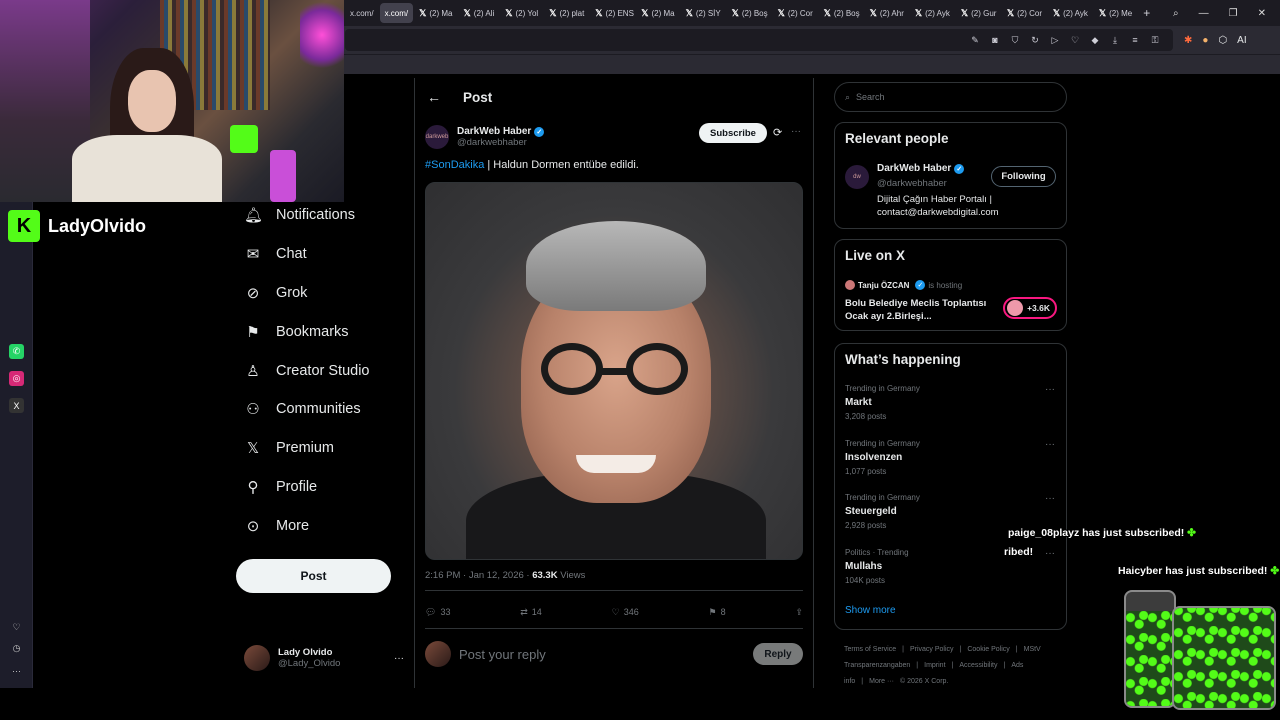 The width and height of the screenshot is (1280, 720). Describe the element at coordinates (1204, 13) in the screenshot. I see `minimize-icon: —` at that location.